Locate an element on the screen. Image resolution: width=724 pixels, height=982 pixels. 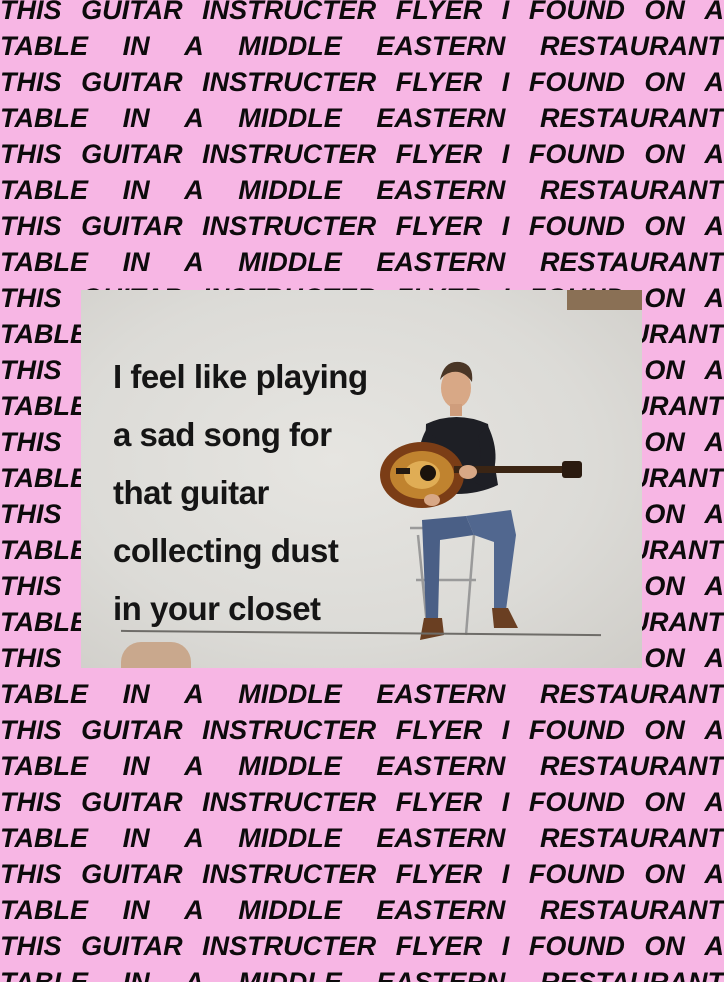
guitarist-image is located at coordinates (481, 500).